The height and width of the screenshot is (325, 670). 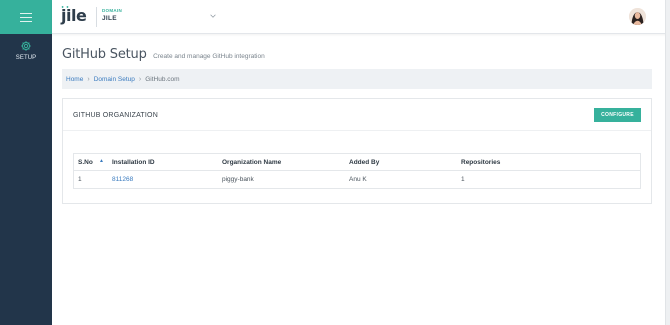 I want to click on column-header-repositories: Repositories, so click(x=548, y=162).